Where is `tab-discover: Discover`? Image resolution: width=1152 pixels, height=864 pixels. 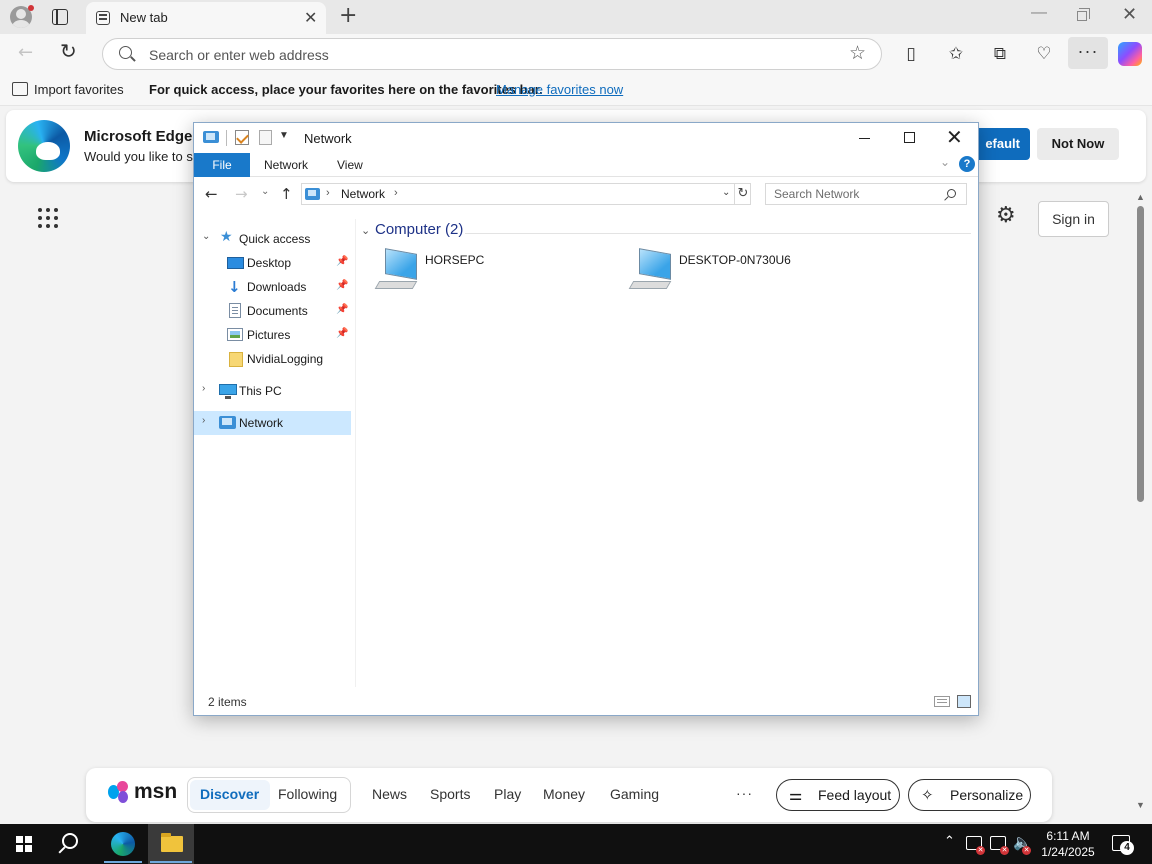 tab-discover: Discover is located at coordinates (229, 794).